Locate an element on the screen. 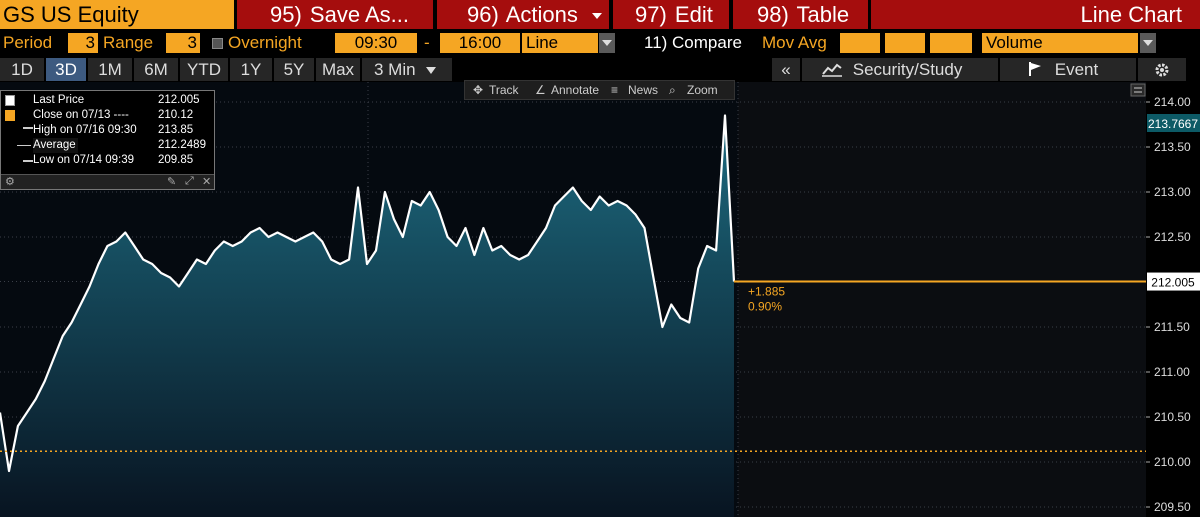 The width and height of the screenshot is (1200, 517). tab-5y: 5Y is located at coordinates (294, 69).